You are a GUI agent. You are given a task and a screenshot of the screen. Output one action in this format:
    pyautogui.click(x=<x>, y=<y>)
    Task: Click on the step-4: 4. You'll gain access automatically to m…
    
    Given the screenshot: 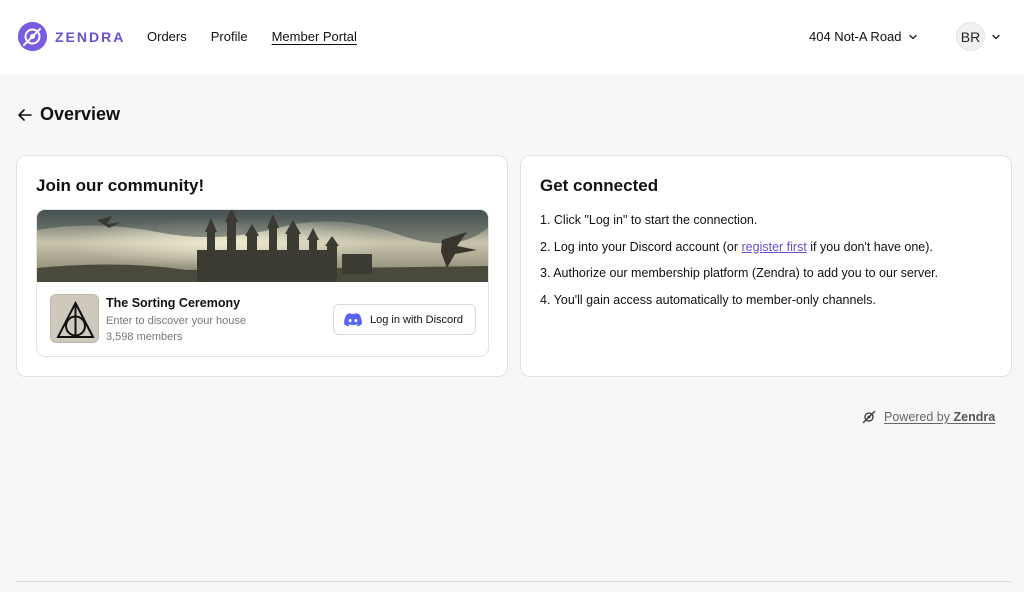 What is the action you would take?
    pyautogui.click(x=708, y=299)
    